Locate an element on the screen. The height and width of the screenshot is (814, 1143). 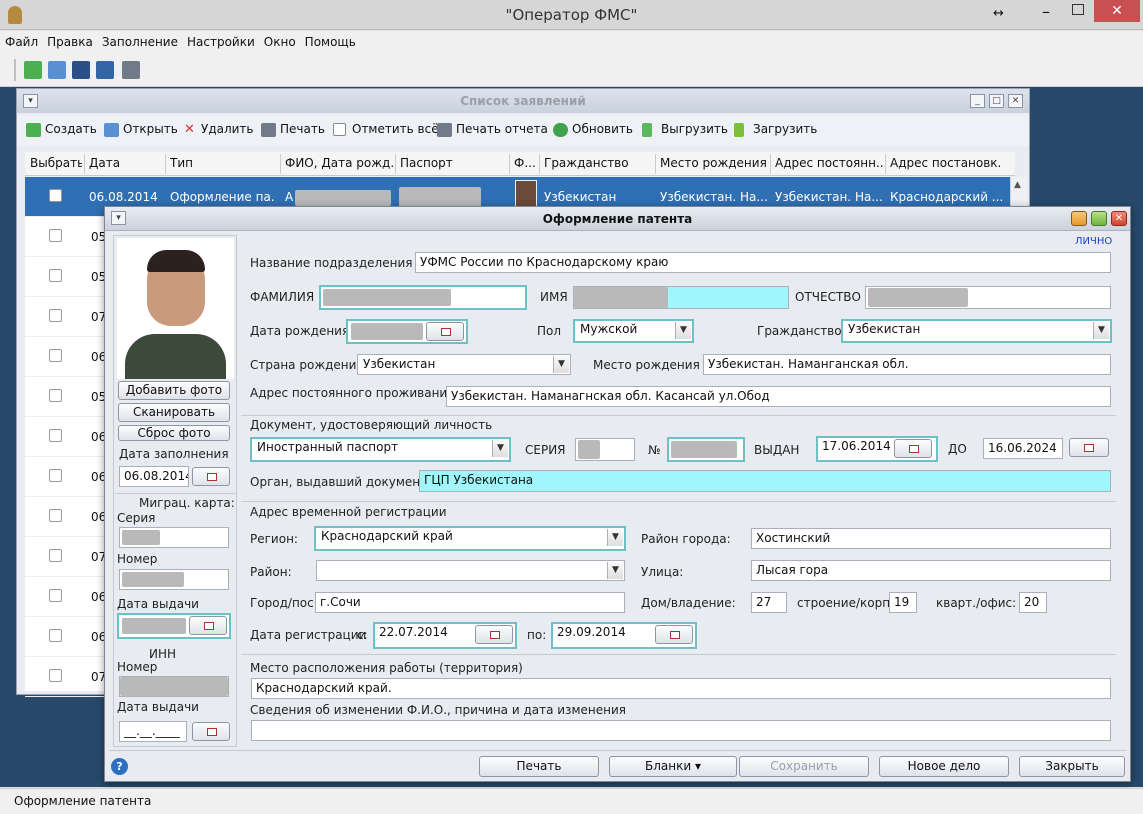
col-type: Тип is located at coordinates (224, 163).